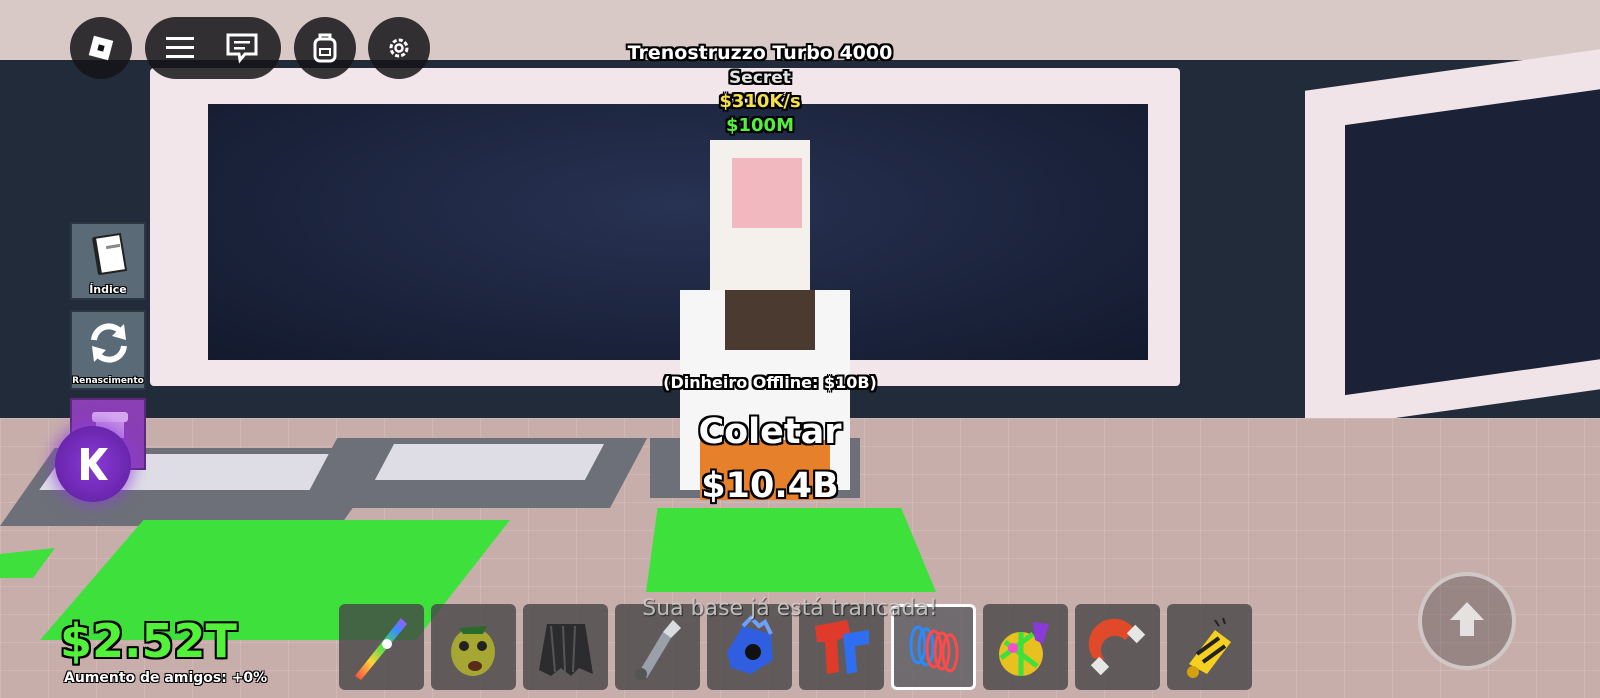  I want to click on index-button: Índice, so click(108, 261).